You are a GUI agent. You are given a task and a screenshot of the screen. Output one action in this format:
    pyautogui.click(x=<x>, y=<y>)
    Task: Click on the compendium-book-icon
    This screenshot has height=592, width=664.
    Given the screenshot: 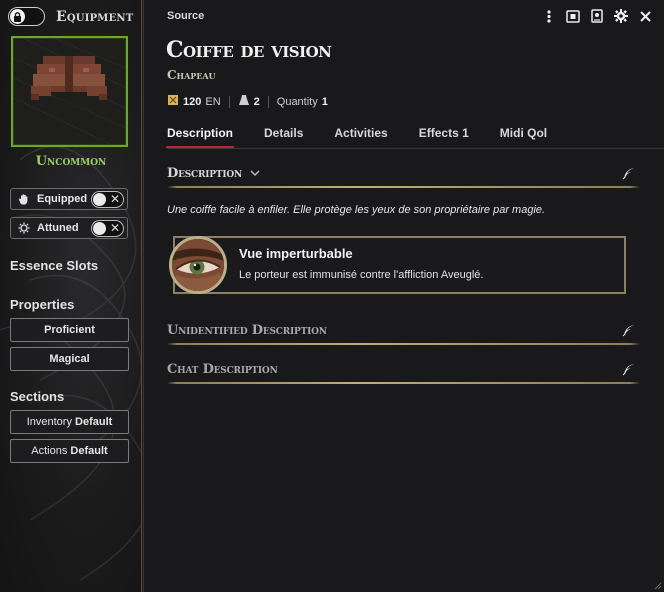 What is the action you would take?
    pyautogui.click(x=597, y=16)
    